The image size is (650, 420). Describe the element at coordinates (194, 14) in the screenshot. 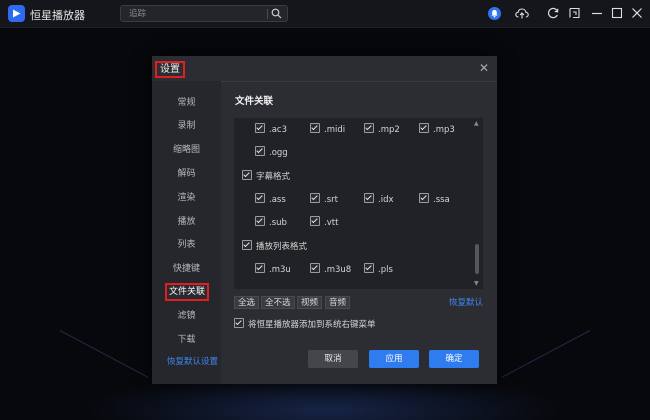

I see `search-input` at that location.